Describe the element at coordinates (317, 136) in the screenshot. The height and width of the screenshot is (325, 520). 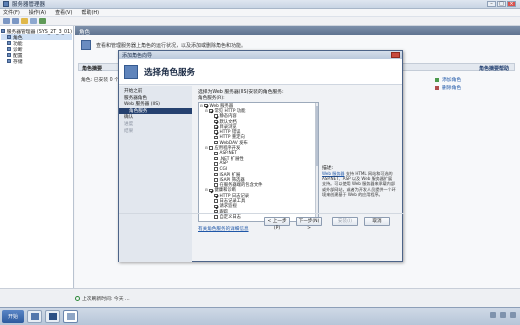
I see `scrollbar-thumb` at that location.